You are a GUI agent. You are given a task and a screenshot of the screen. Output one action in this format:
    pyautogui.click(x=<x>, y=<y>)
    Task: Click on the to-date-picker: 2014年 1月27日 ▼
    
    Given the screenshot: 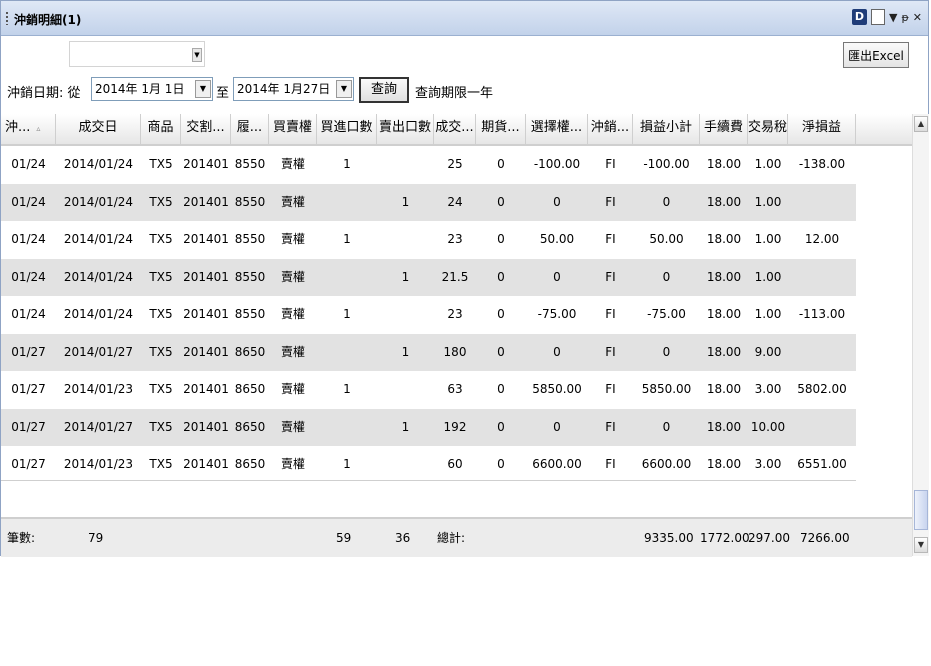 What is the action you would take?
    pyautogui.click(x=293, y=89)
    